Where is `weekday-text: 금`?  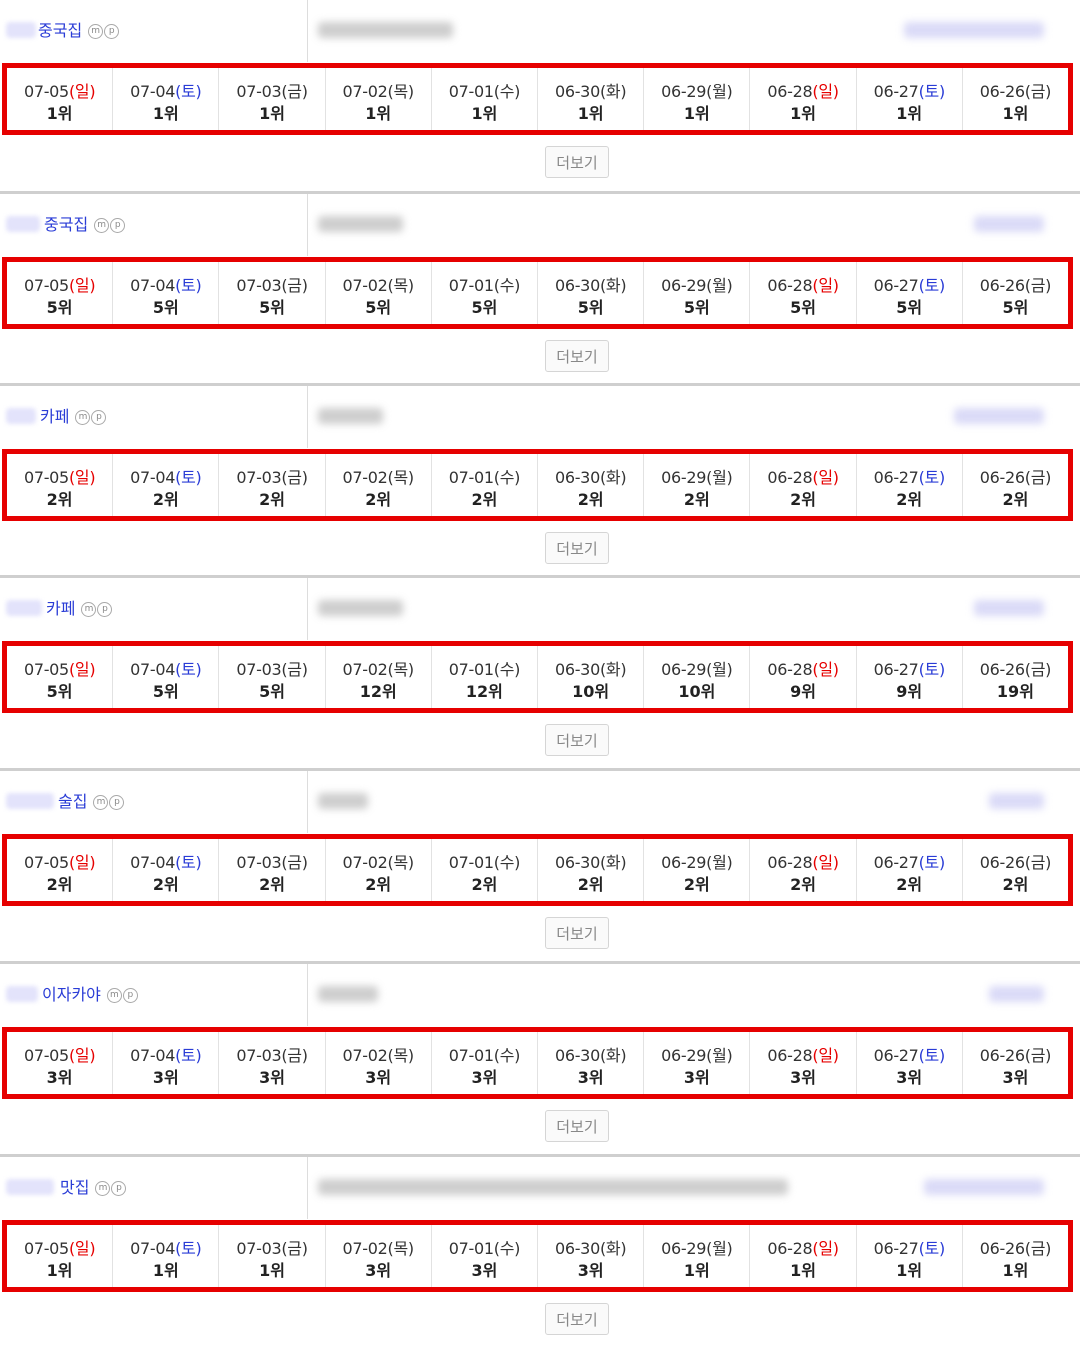
weekday-text: 금 is located at coordinates (1038, 669).